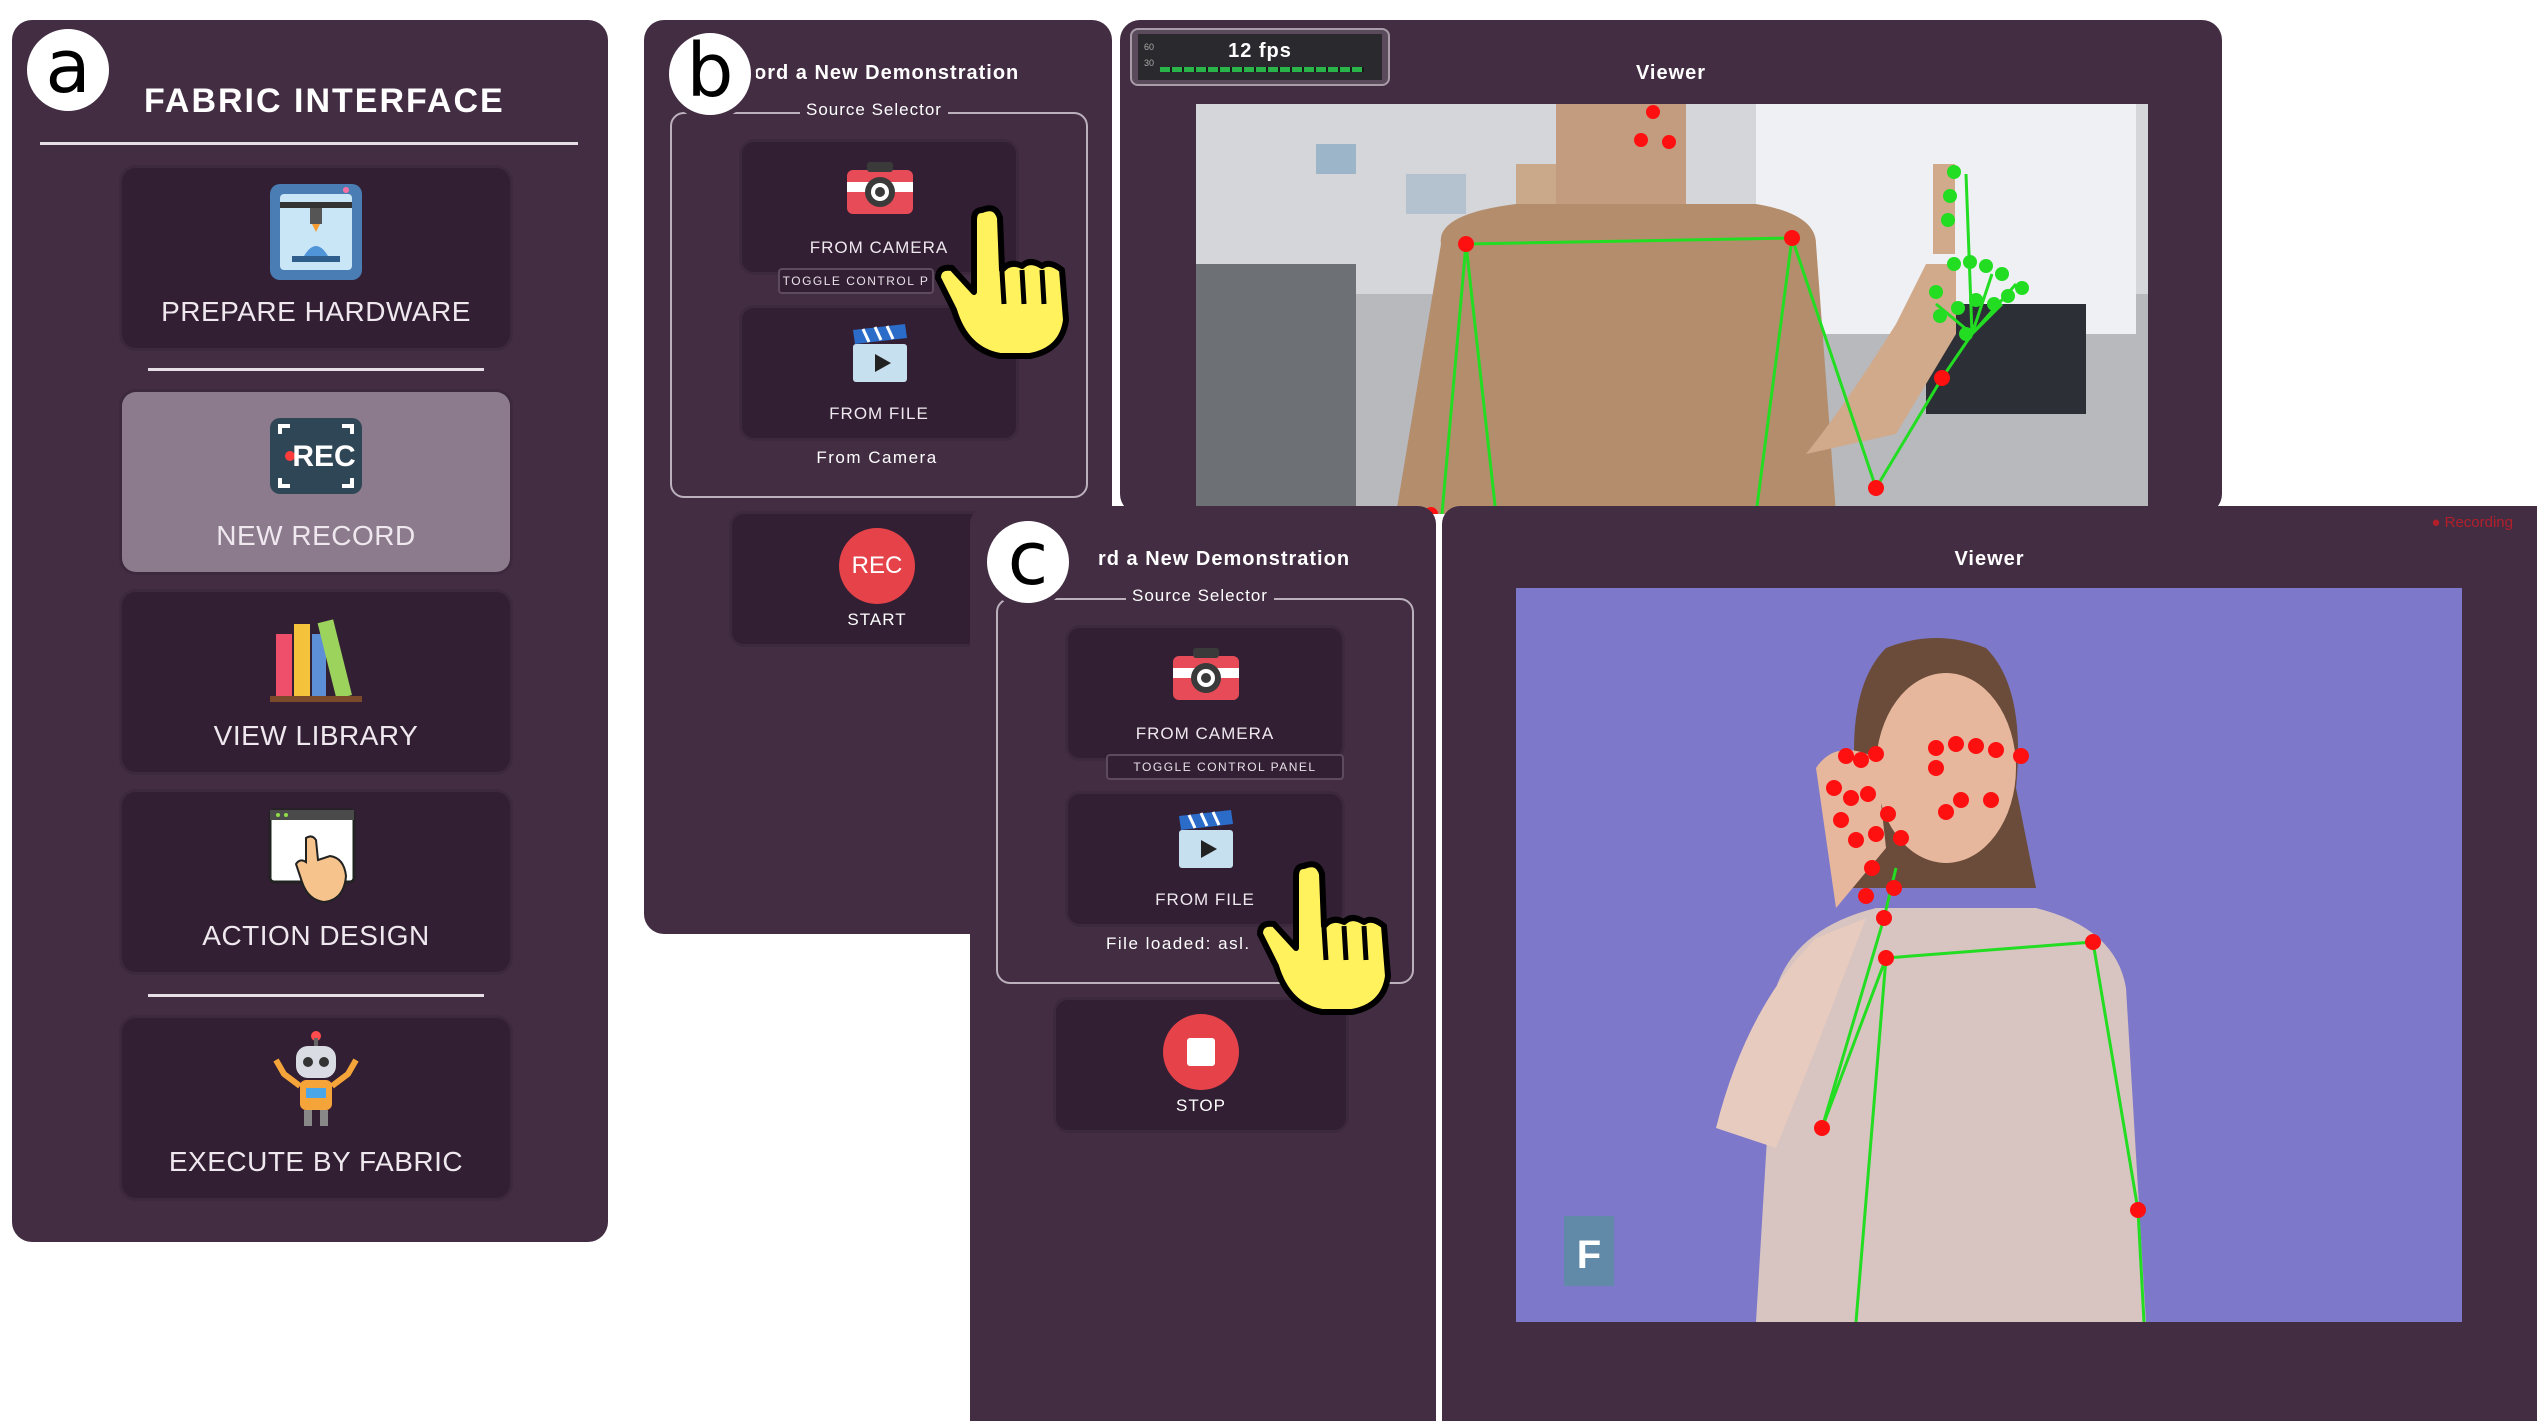 This screenshot has height=1421, width=2537. I want to click on recording-indicator: ● Recording, so click(2472, 522).